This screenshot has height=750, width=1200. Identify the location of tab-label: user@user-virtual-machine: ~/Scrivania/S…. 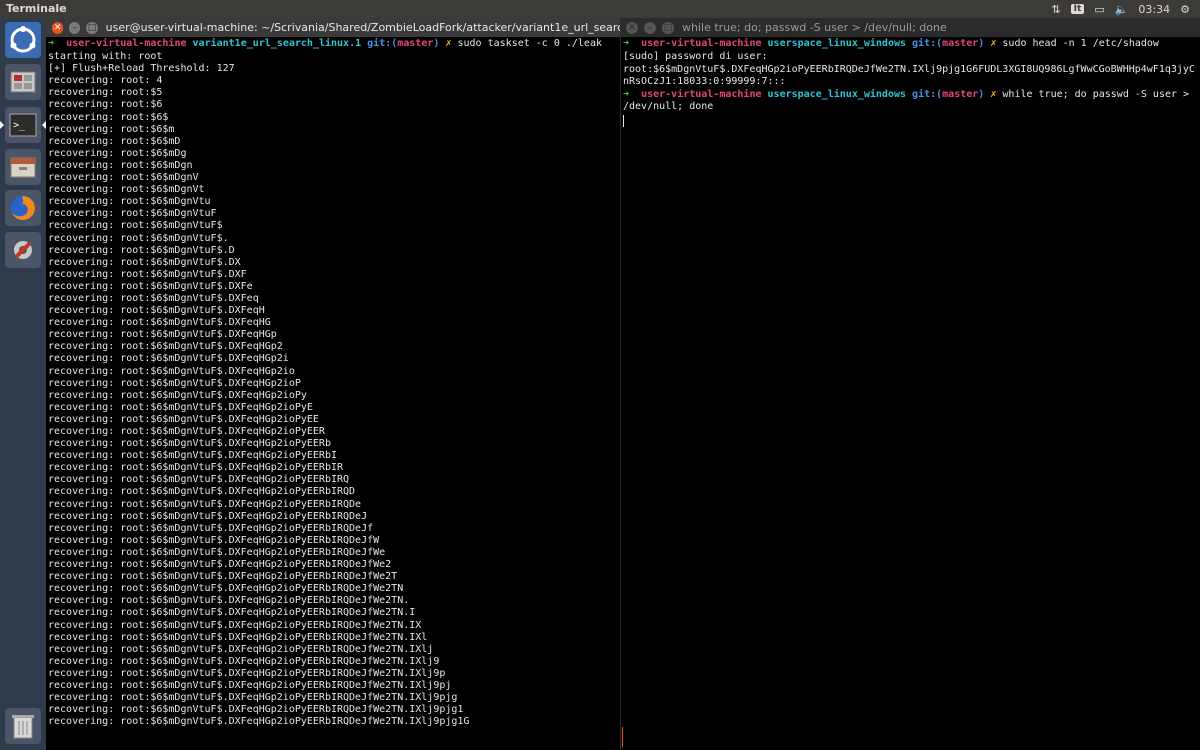
(362, 27).